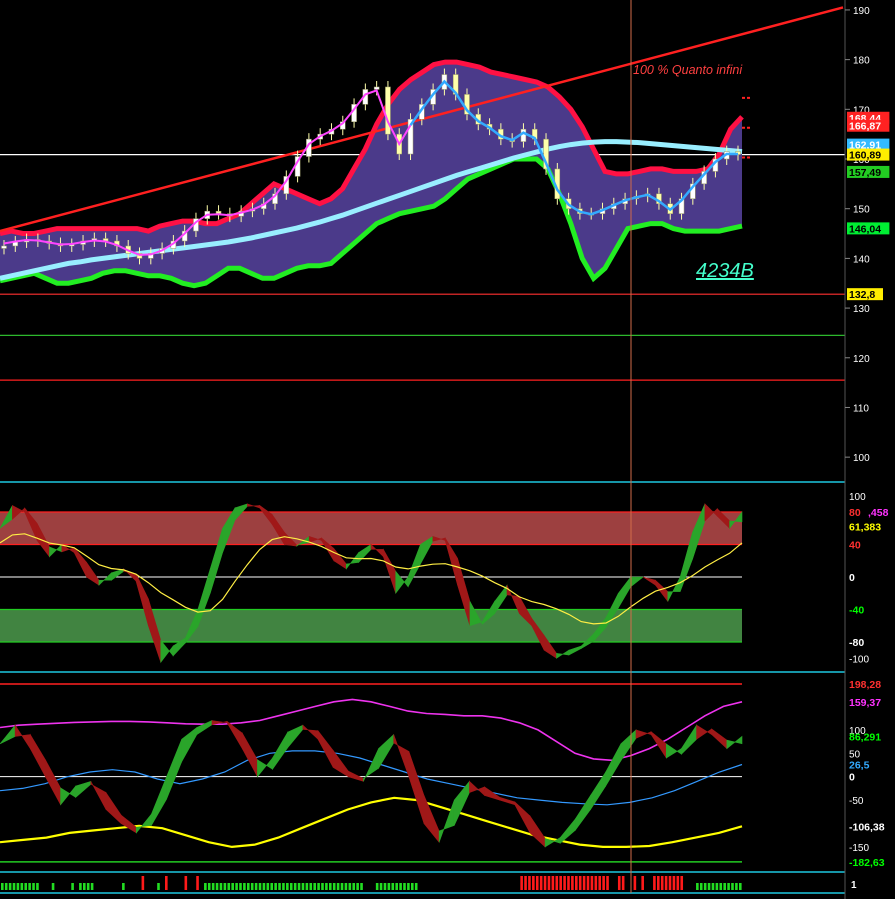 This screenshot has height=899, width=895. What do you see at coordinates (865, 528) in the screenshot?
I see `osc-badge-2: 61,383` at bounding box center [865, 528].